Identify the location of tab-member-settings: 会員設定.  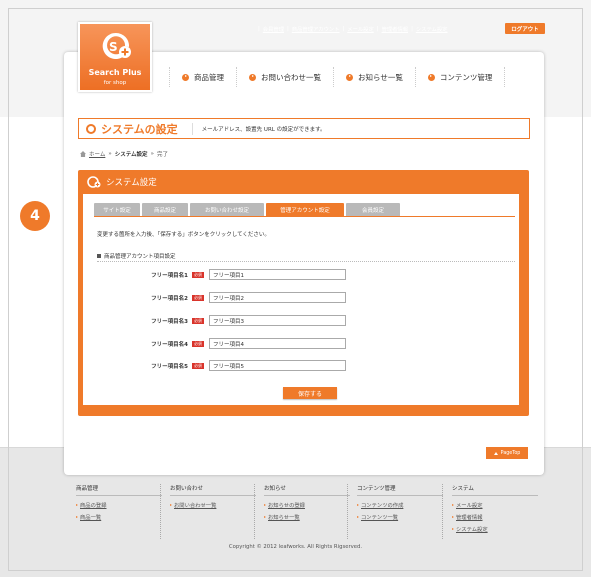
(373, 209).